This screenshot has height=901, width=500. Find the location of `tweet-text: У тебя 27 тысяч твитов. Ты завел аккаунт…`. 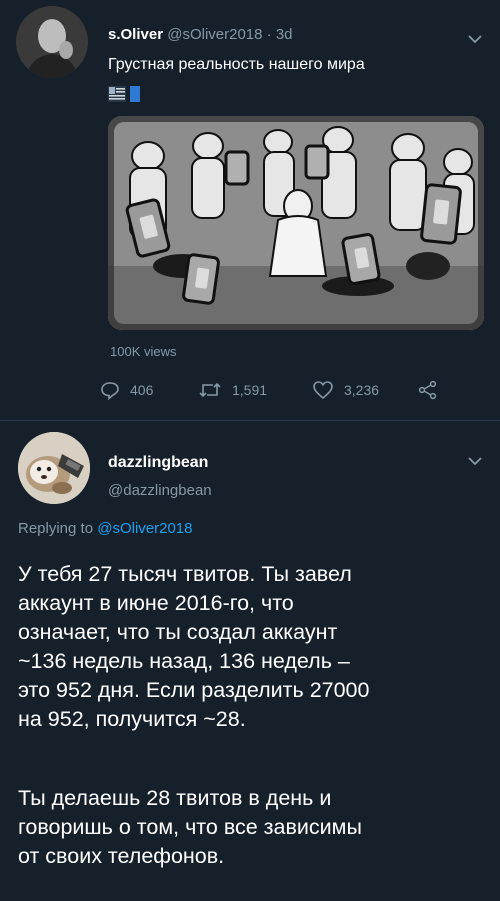

tweet-text: У тебя 27 тысяч твитов. Ты завел аккаунт… is located at coordinates (194, 646).